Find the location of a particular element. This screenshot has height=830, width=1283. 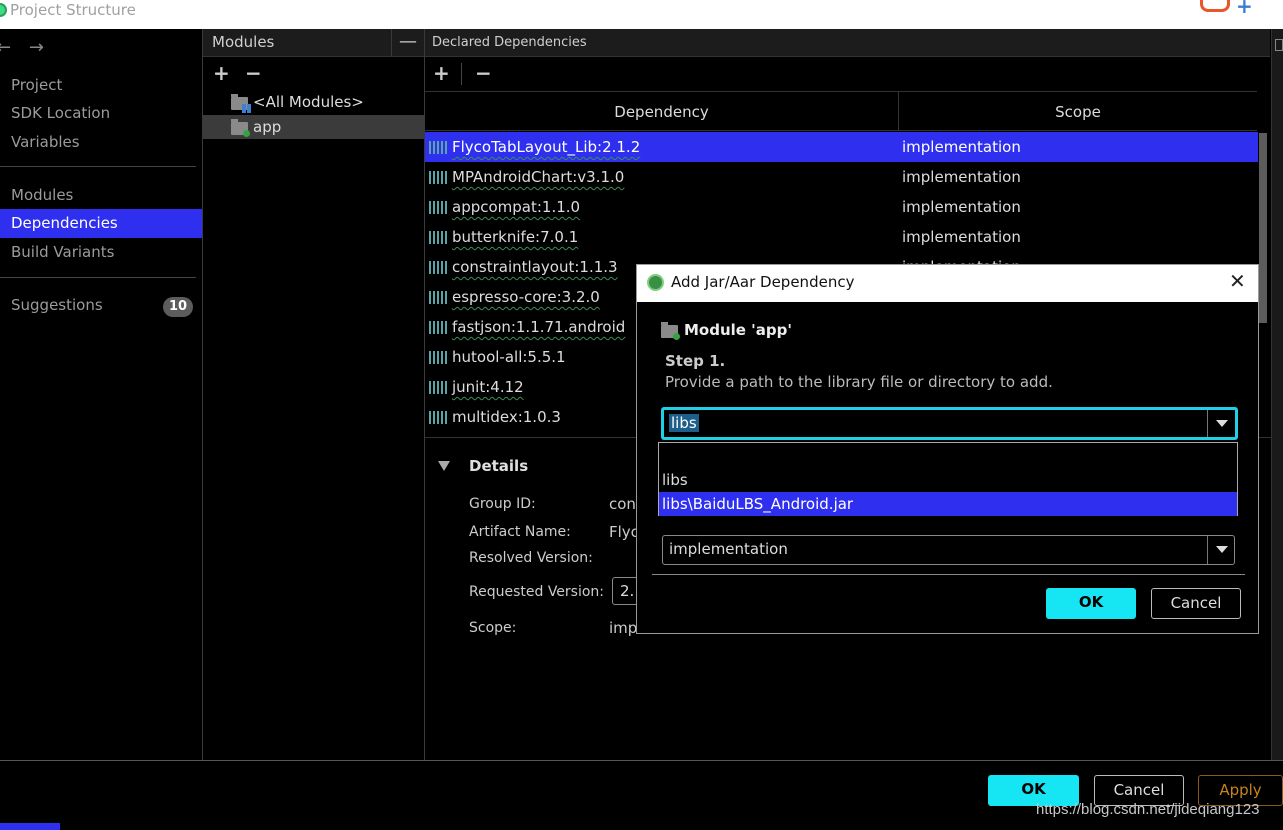

scope-dropdown-button is located at coordinates (1220, 550).